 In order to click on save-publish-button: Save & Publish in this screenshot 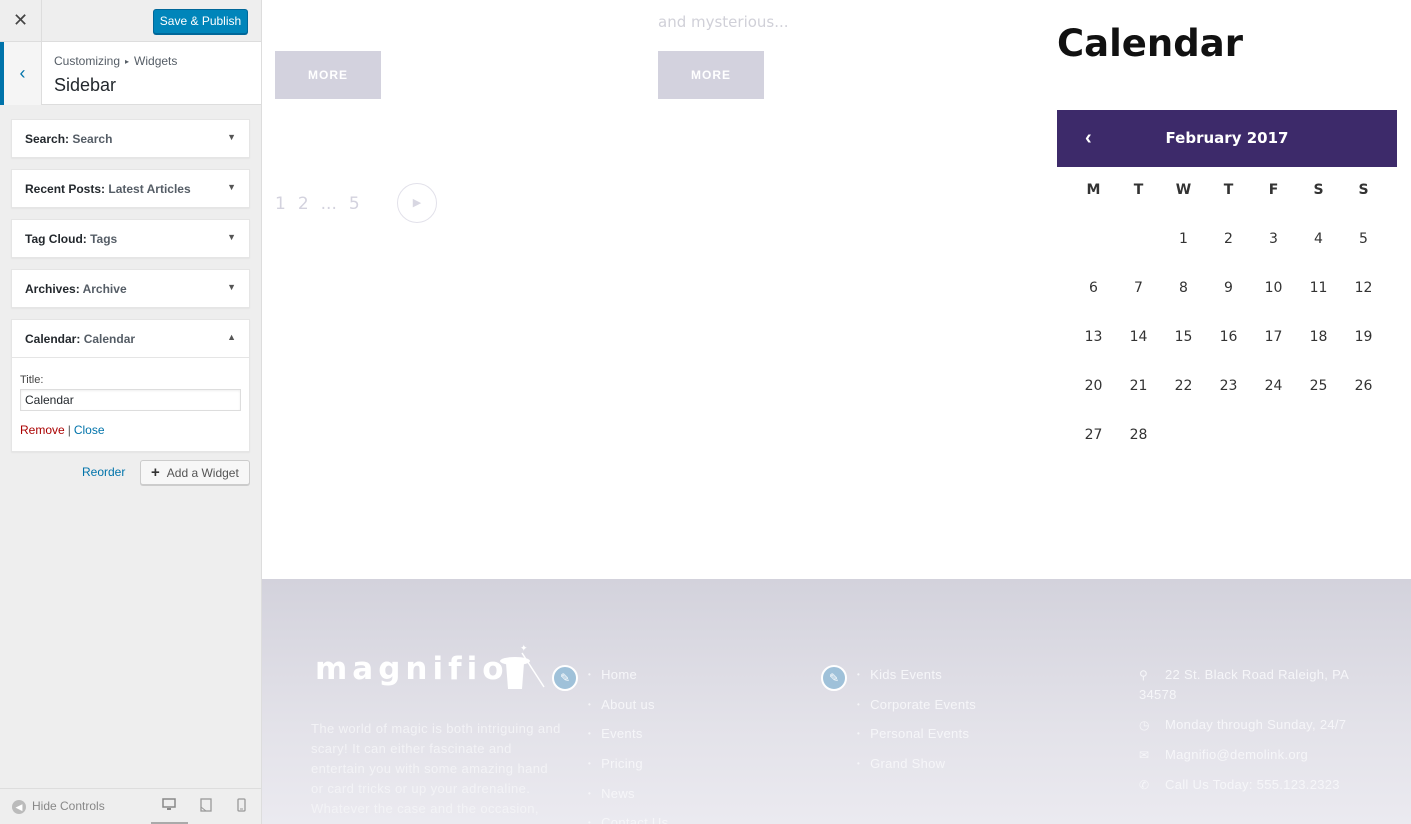, I will do `click(200, 21)`.